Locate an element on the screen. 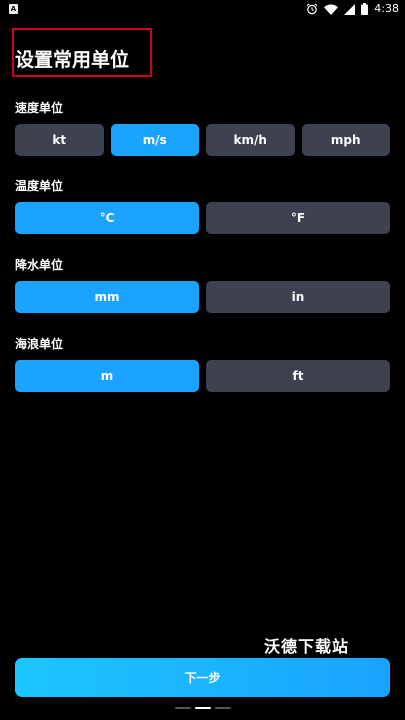  precipitation-option-in: in is located at coordinates (298, 297).